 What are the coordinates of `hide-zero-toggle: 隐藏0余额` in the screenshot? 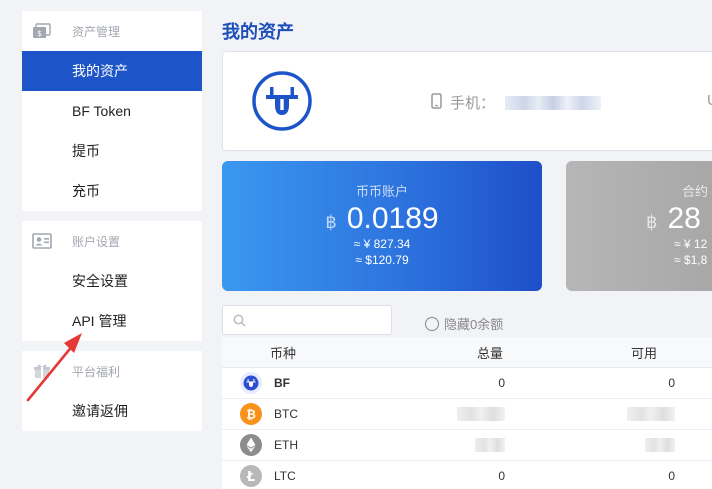 It's located at (464, 323).